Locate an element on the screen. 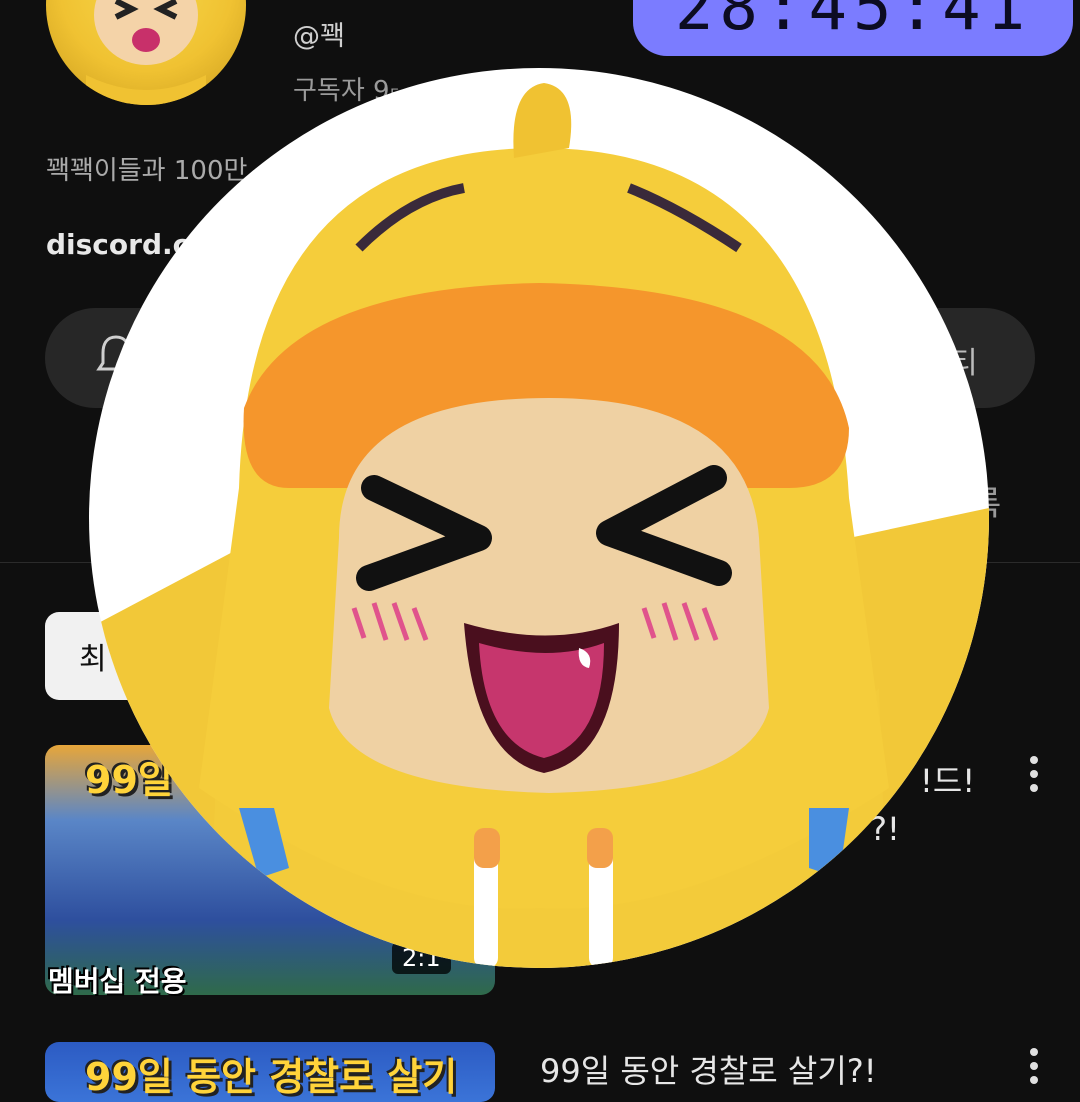 This screenshot has height=1102, width=1080. thumbnail-title-text: 99일 동안 경찰로 살기 is located at coordinates (271, 1077).